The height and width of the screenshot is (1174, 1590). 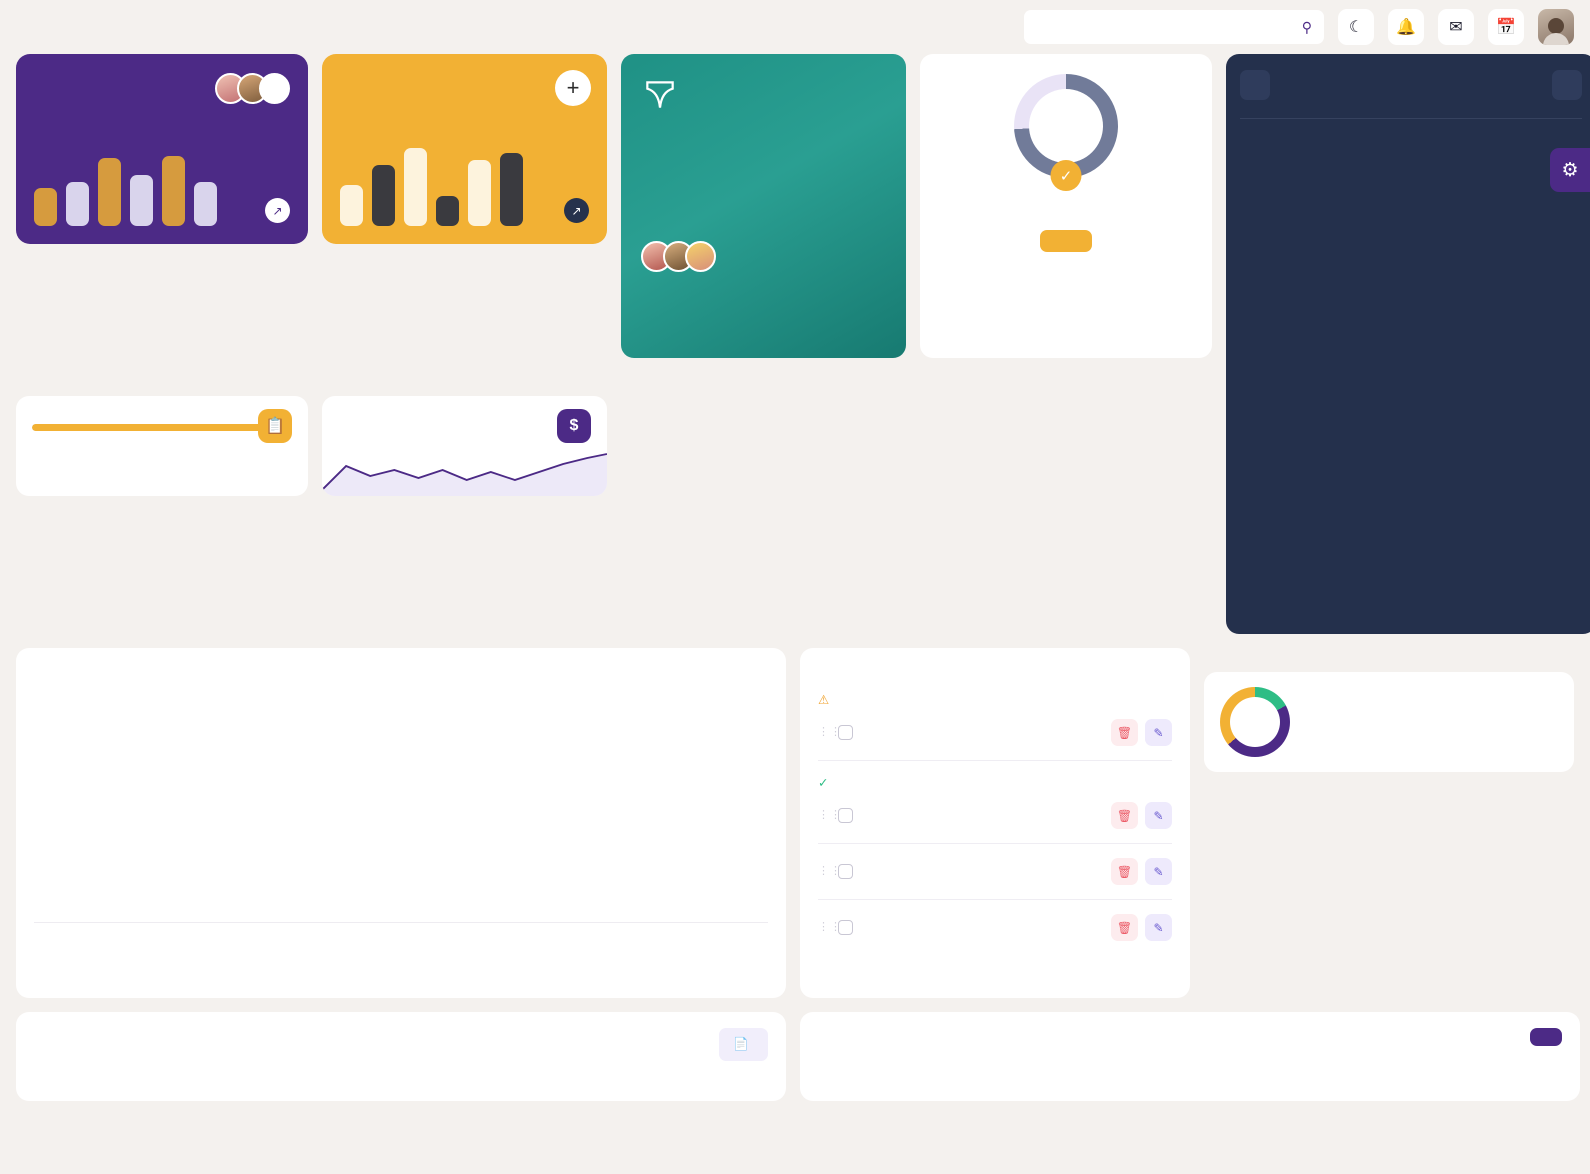 What do you see at coordinates (275, 426) in the screenshot?
I see `clipboard-icon: 📋` at bounding box center [275, 426].